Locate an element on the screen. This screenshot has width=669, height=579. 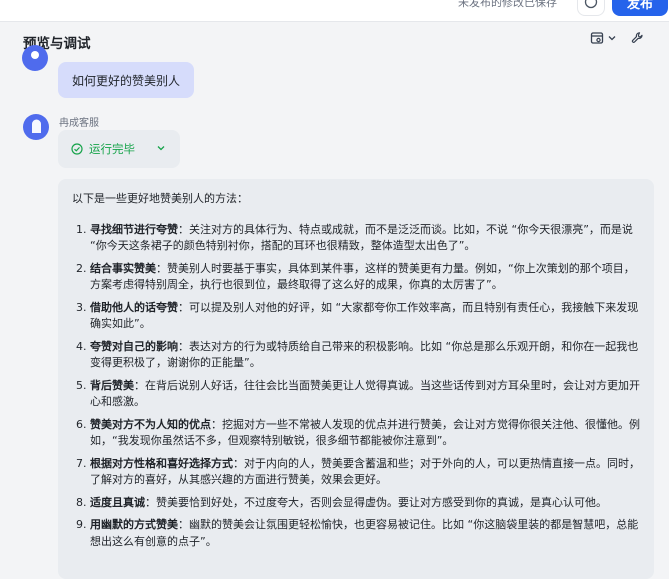
run-status-toggle: 运行完毕 is located at coordinates (119, 149).